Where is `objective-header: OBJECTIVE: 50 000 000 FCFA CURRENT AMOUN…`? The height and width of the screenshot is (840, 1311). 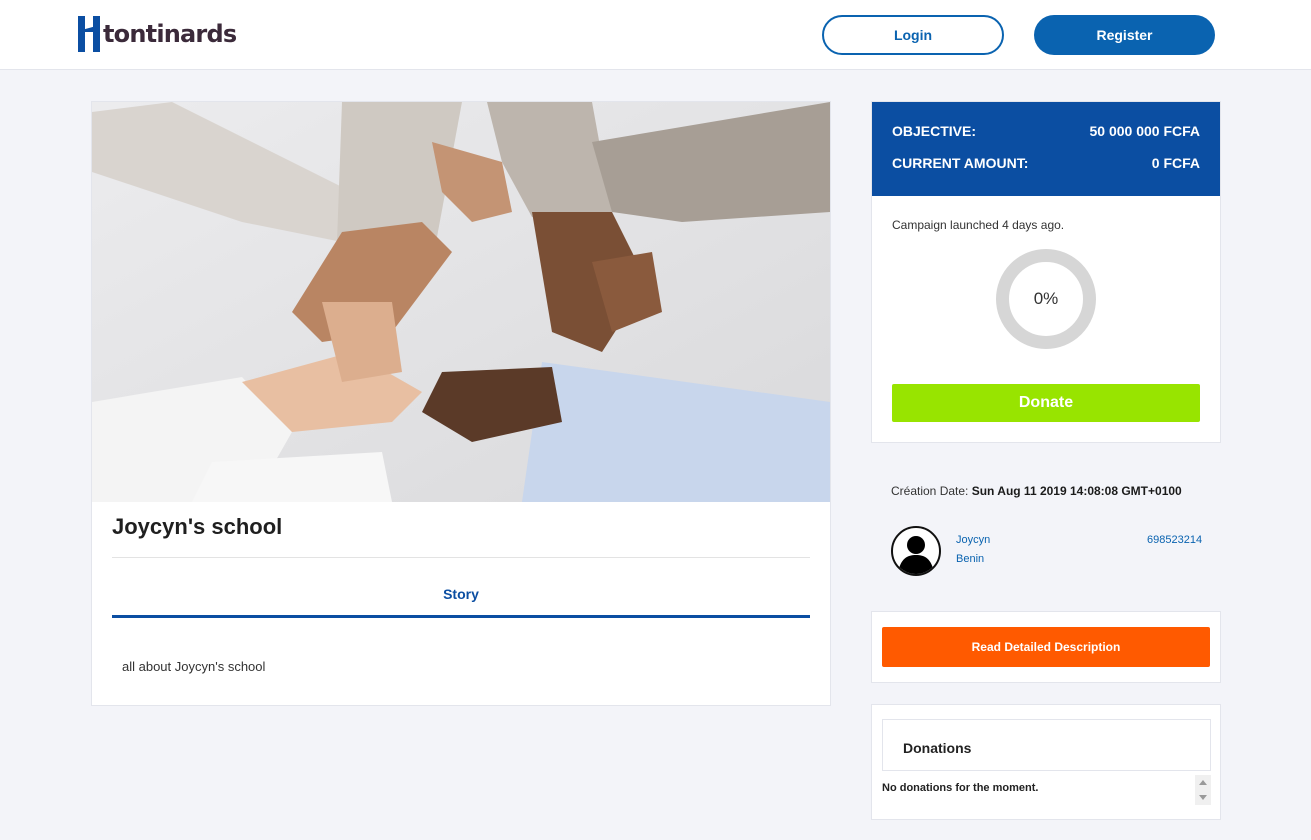 objective-header: OBJECTIVE: 50 000 000 FCFA CURRENT AMOUN… is located at coordinates (1046, 149).